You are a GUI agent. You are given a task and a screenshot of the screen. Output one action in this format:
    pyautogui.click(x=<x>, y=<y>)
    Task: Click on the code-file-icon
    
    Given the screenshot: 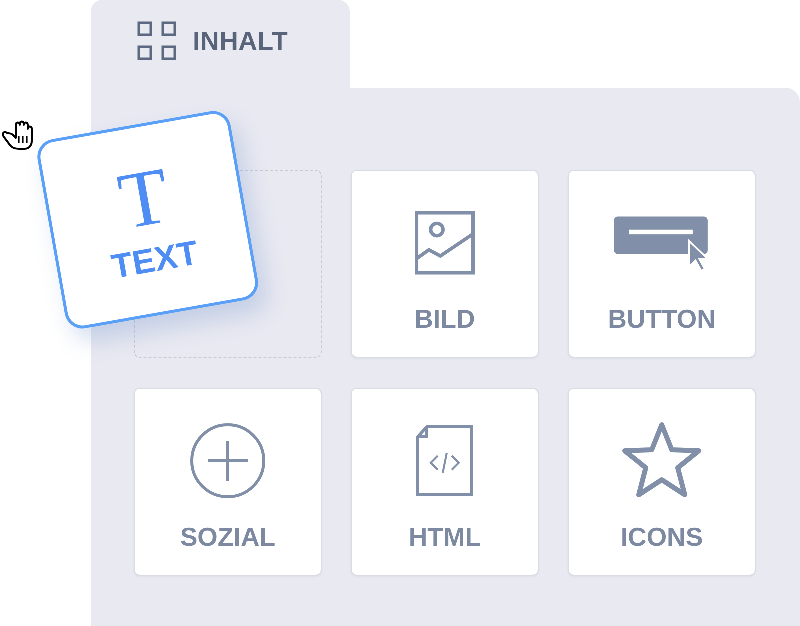 What is the action you would take?
    pyautogui.click(x=445, y=461)
    